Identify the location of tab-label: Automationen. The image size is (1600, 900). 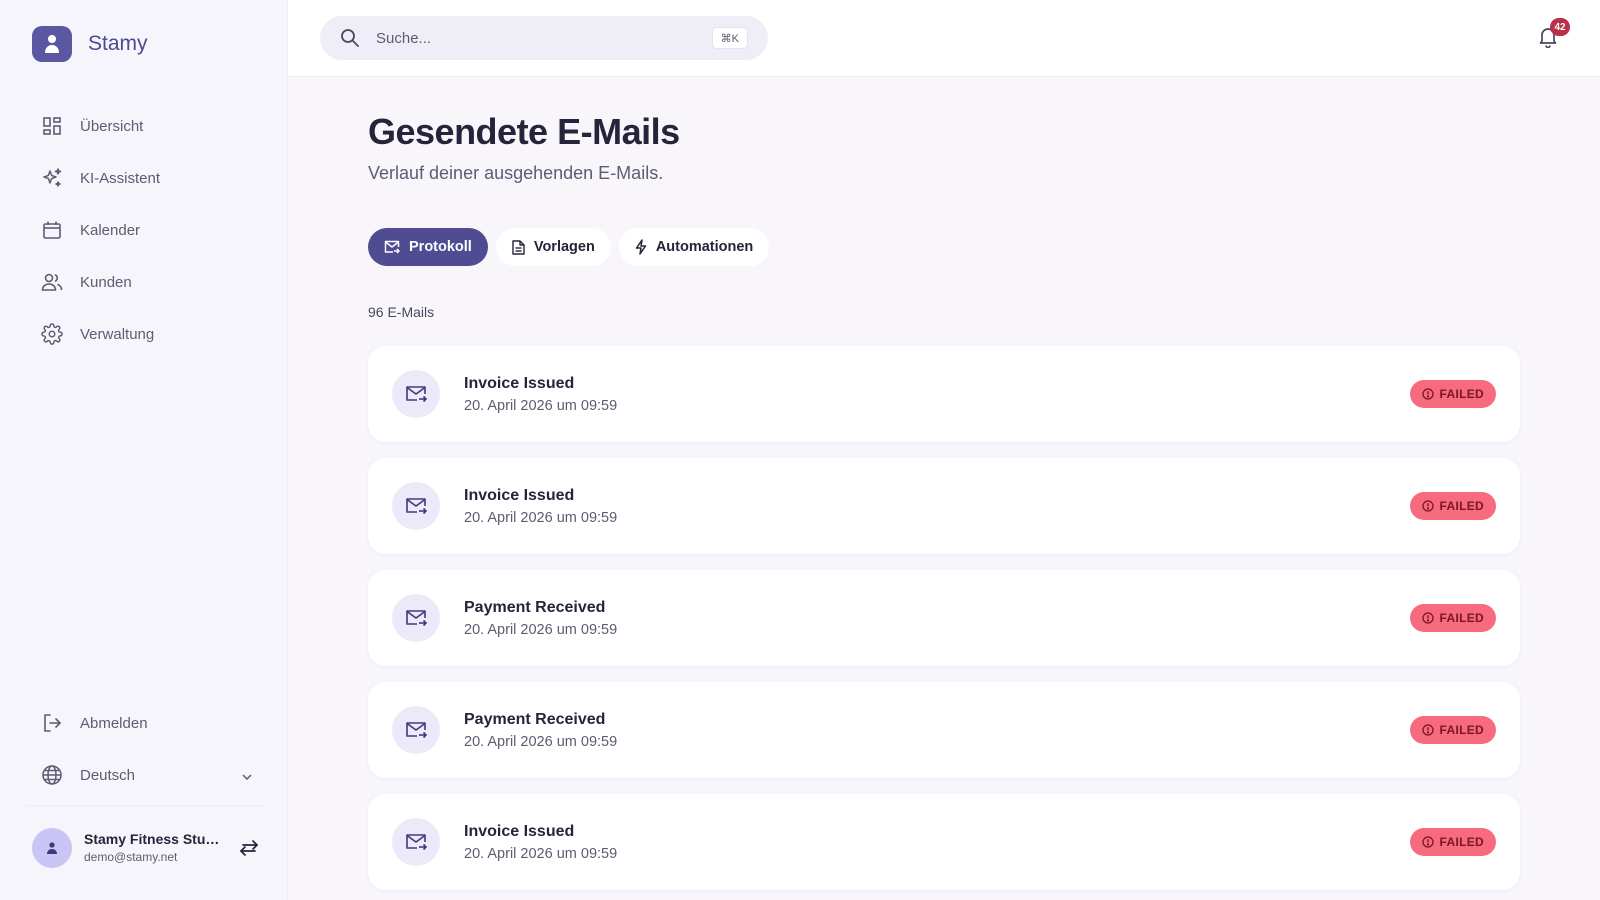
(704, 247).